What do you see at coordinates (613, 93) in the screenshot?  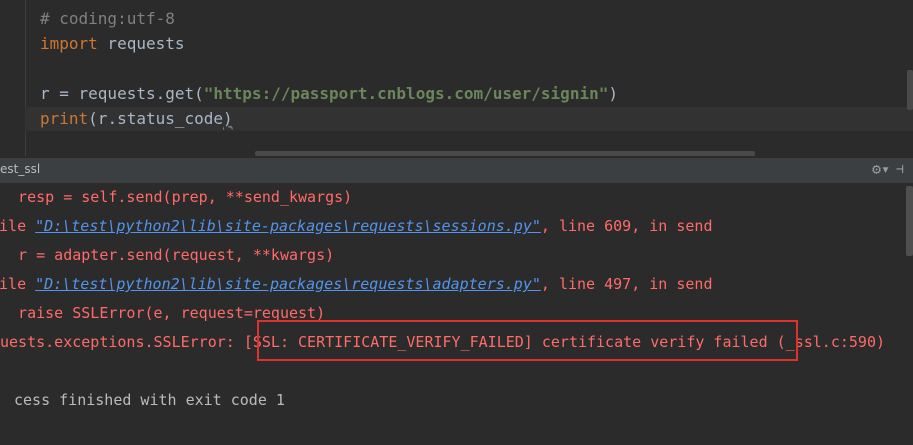 I see `close-paren: )` at bounding box center [613, 93].